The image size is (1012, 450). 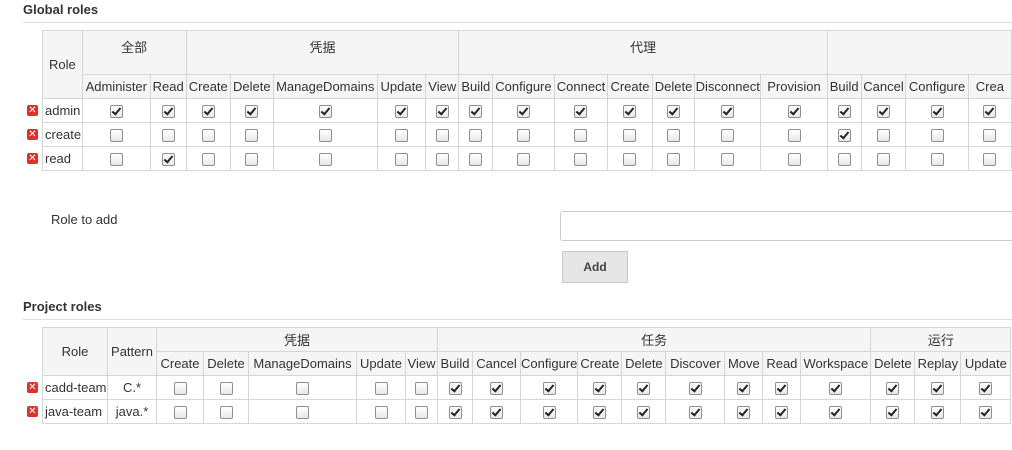 What do you see at coordinates (595, 267) in the screenshot?
I see `add-role-button: Add` at bounding box center [595, 267].